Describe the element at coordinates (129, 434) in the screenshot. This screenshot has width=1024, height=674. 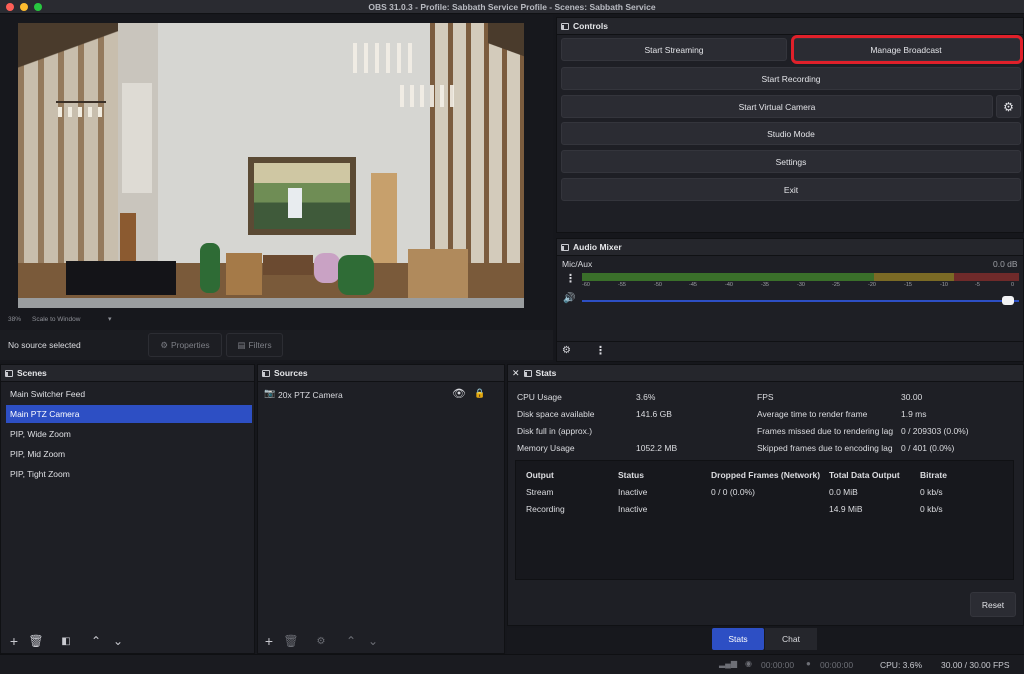
I see `scene-item: PIP, Wide Zoom` at that location.